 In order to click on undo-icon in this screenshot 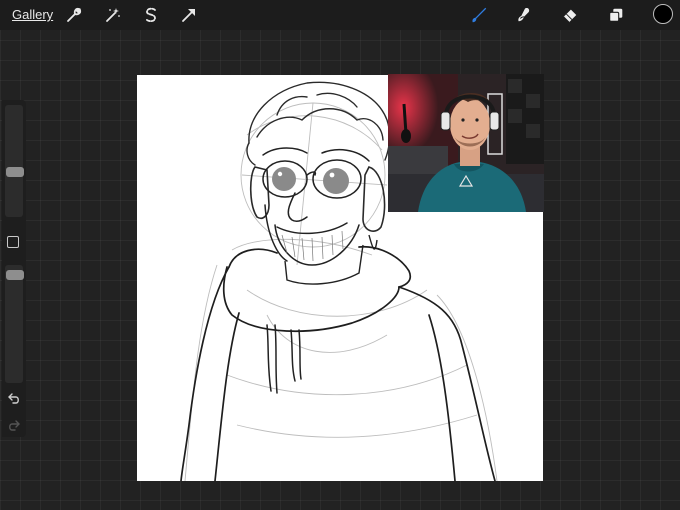, I will do `click(14, 399)`.